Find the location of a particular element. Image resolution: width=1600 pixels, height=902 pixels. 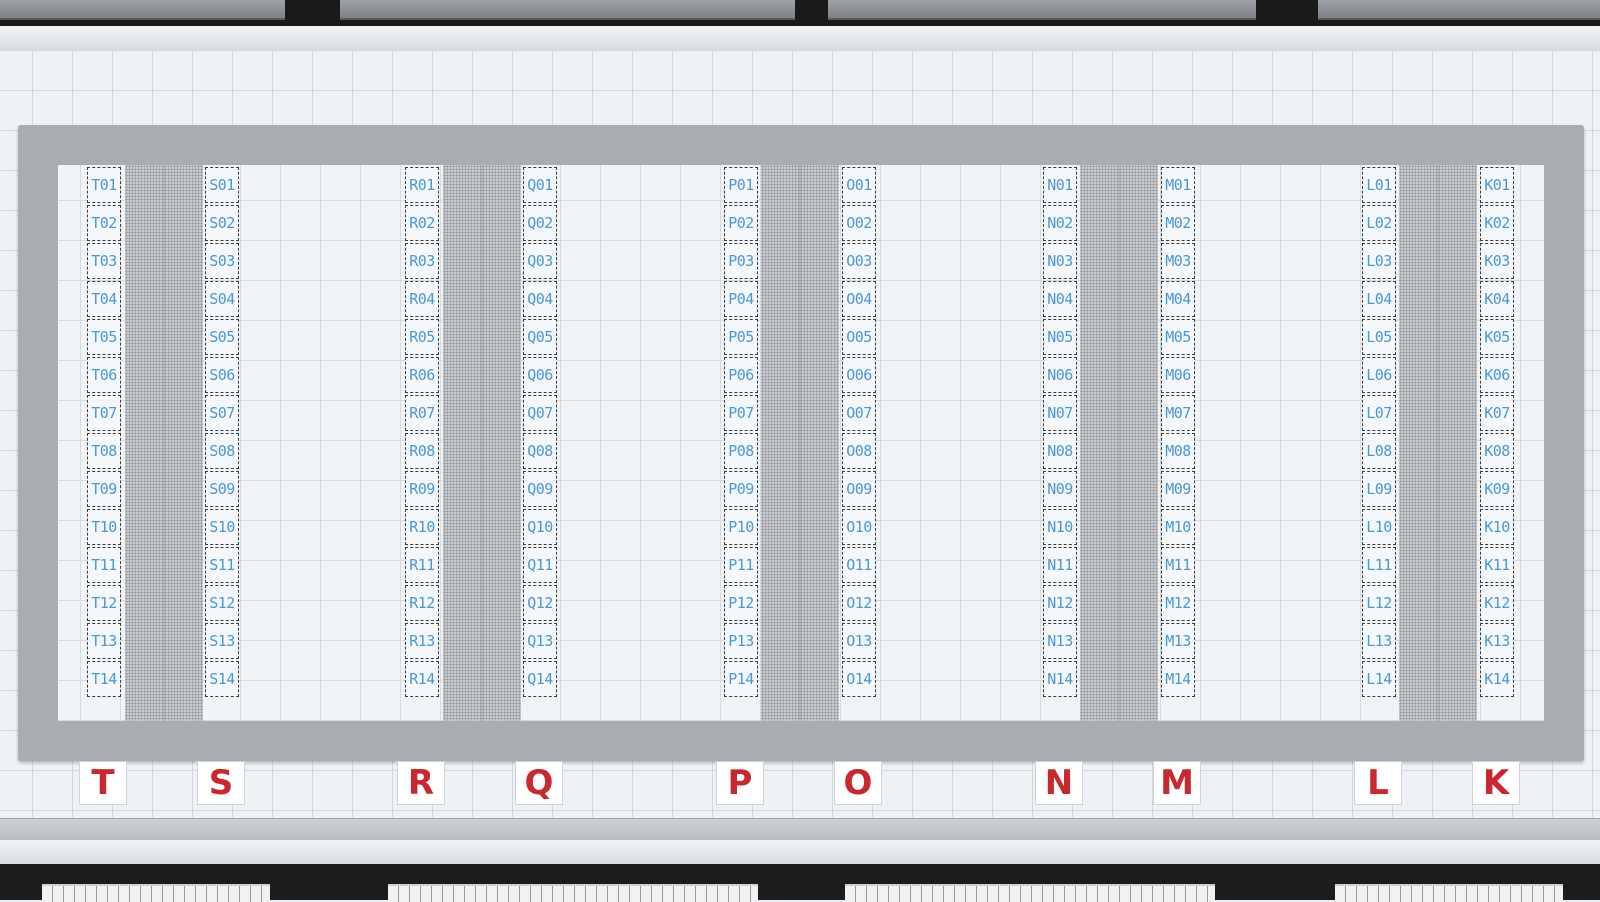

storage-slot: L14 is located at coordinates (1379, 679).